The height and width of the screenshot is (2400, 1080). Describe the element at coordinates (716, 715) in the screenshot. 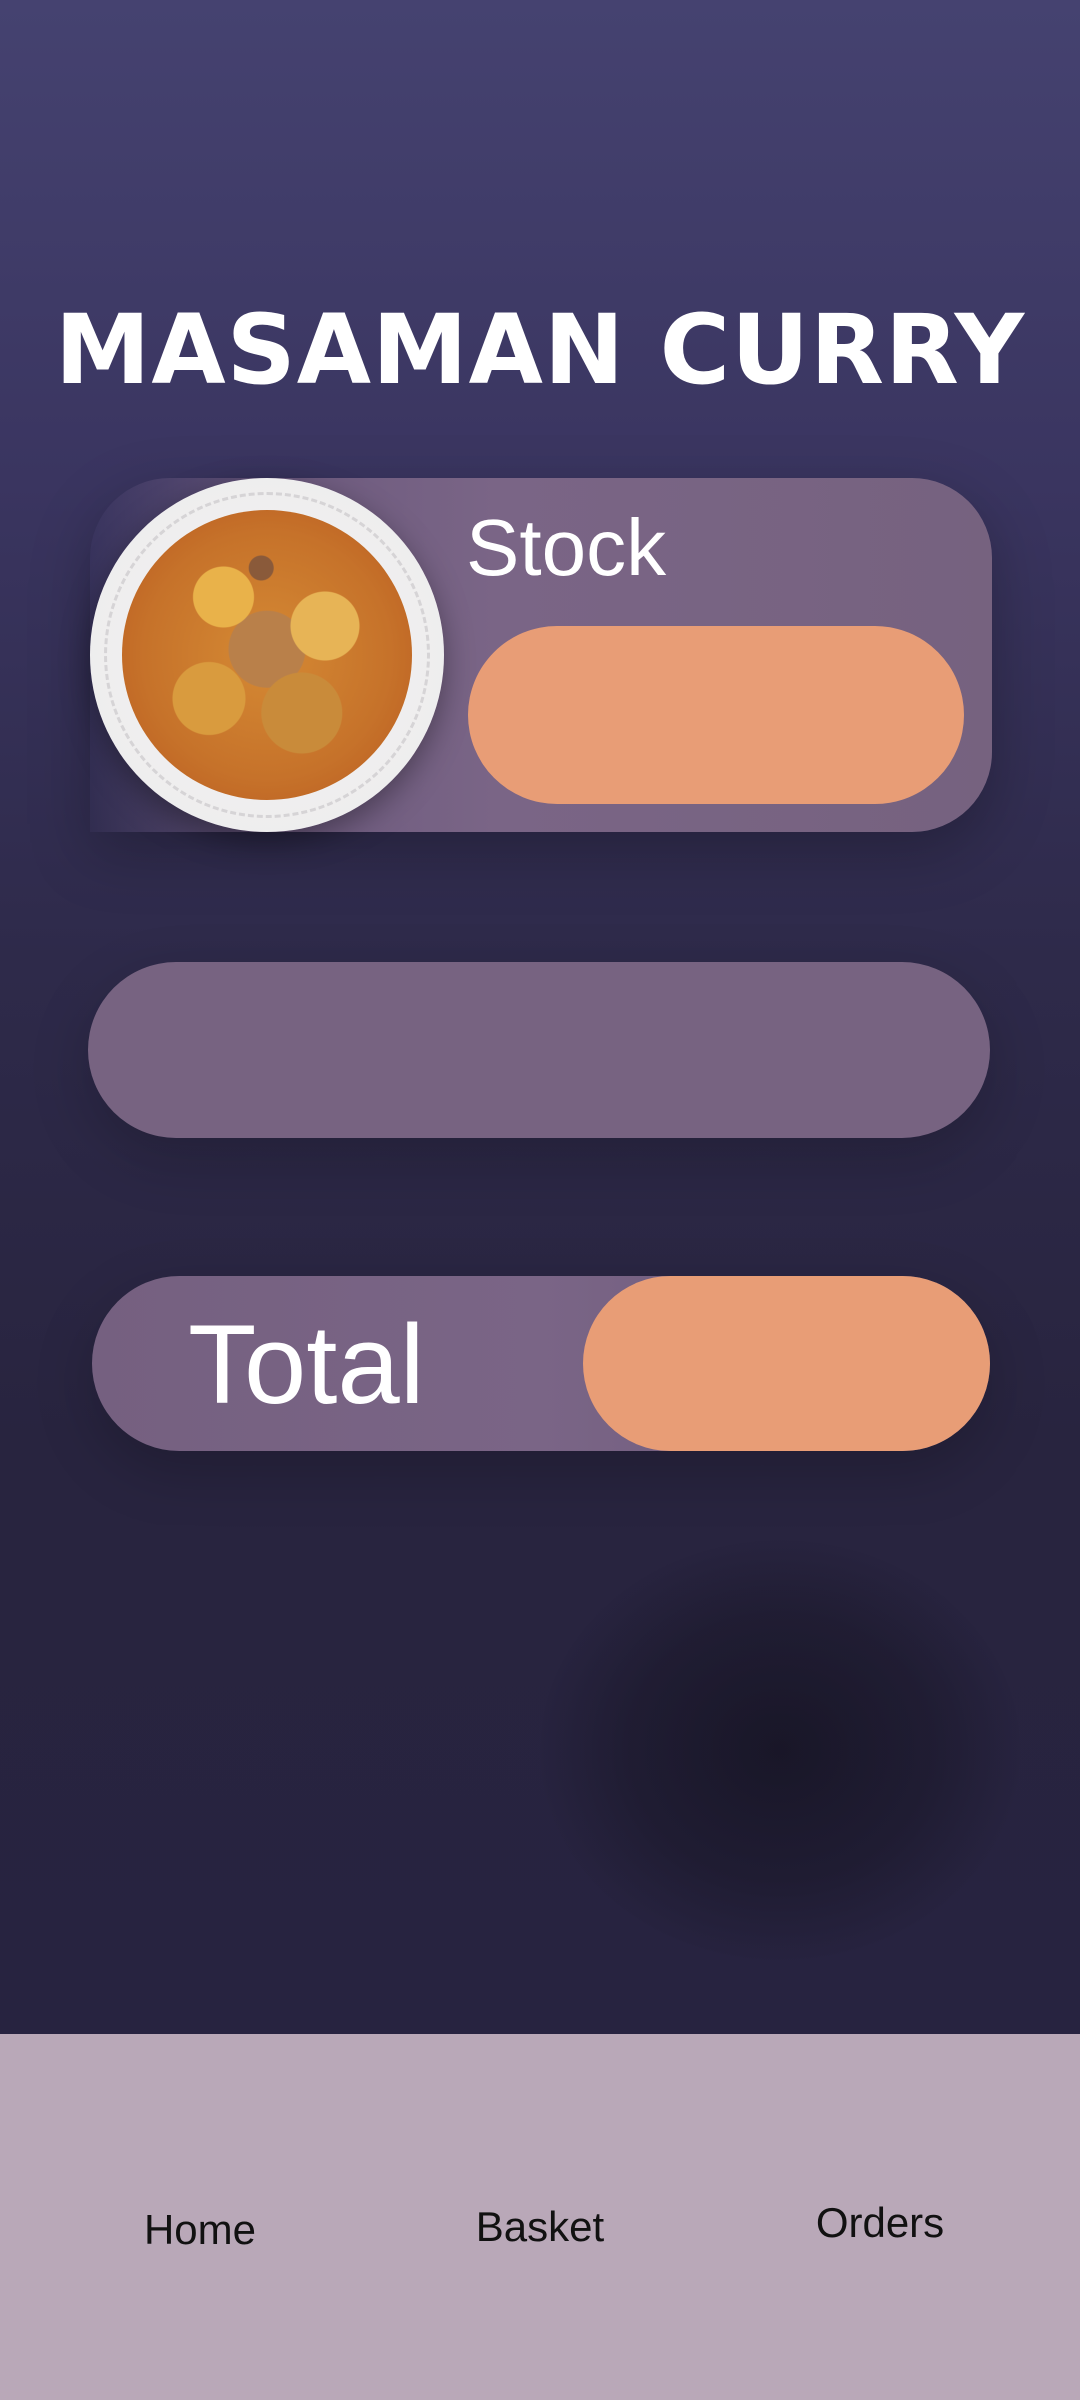

I see `stock-value-field` at that location.